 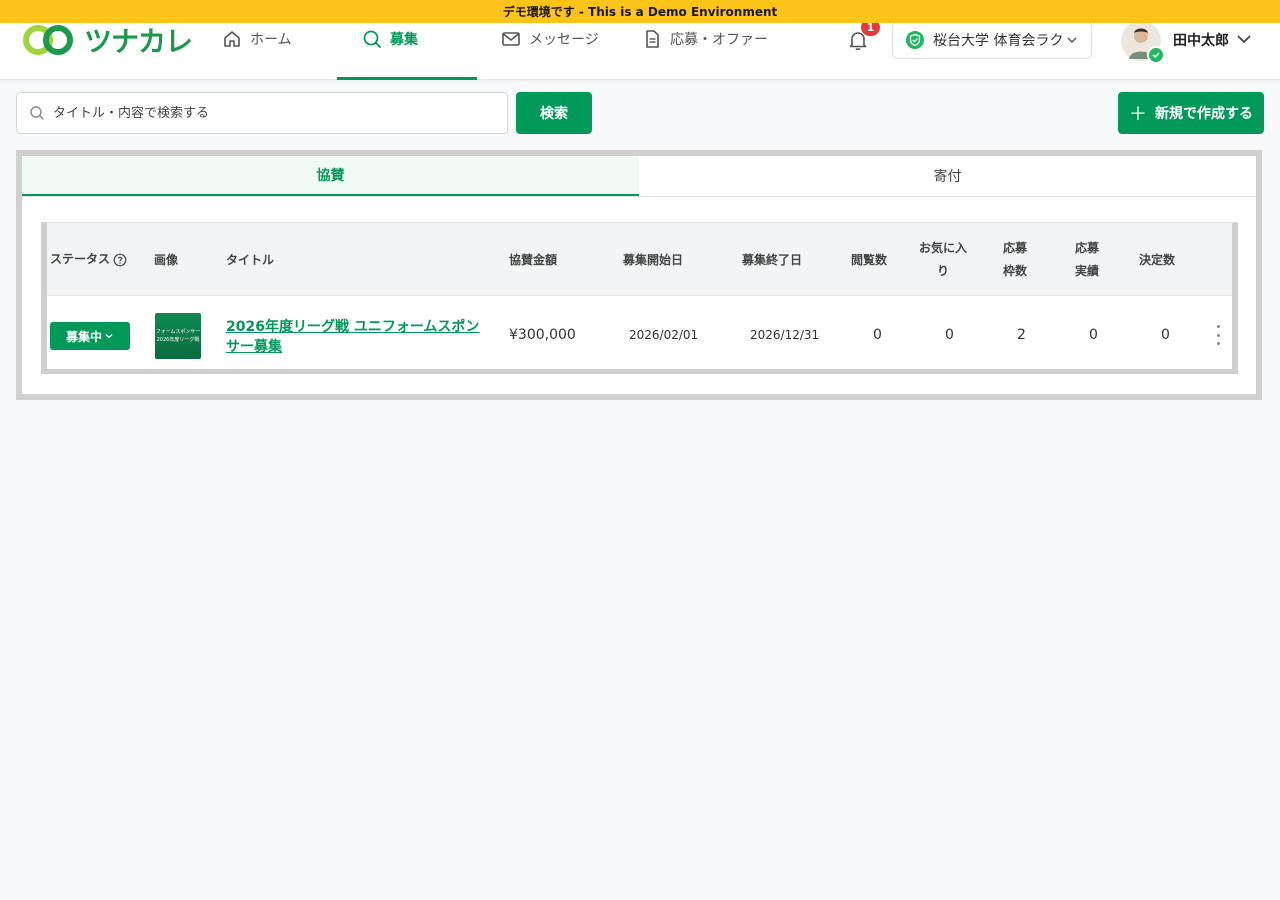 What do you see at coordinates (542, 335) in the screenshot?
I see `cell-amount: ¥300,000` at bounding box center [542, 335].